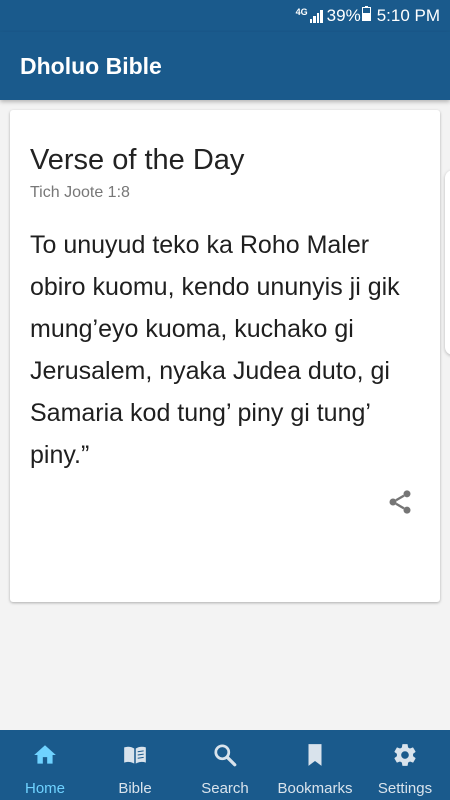  Describe the element at coordinates (225, 16) in the screenshot. I see `status-bar: 4G 39% 5:10 PM` at that location.